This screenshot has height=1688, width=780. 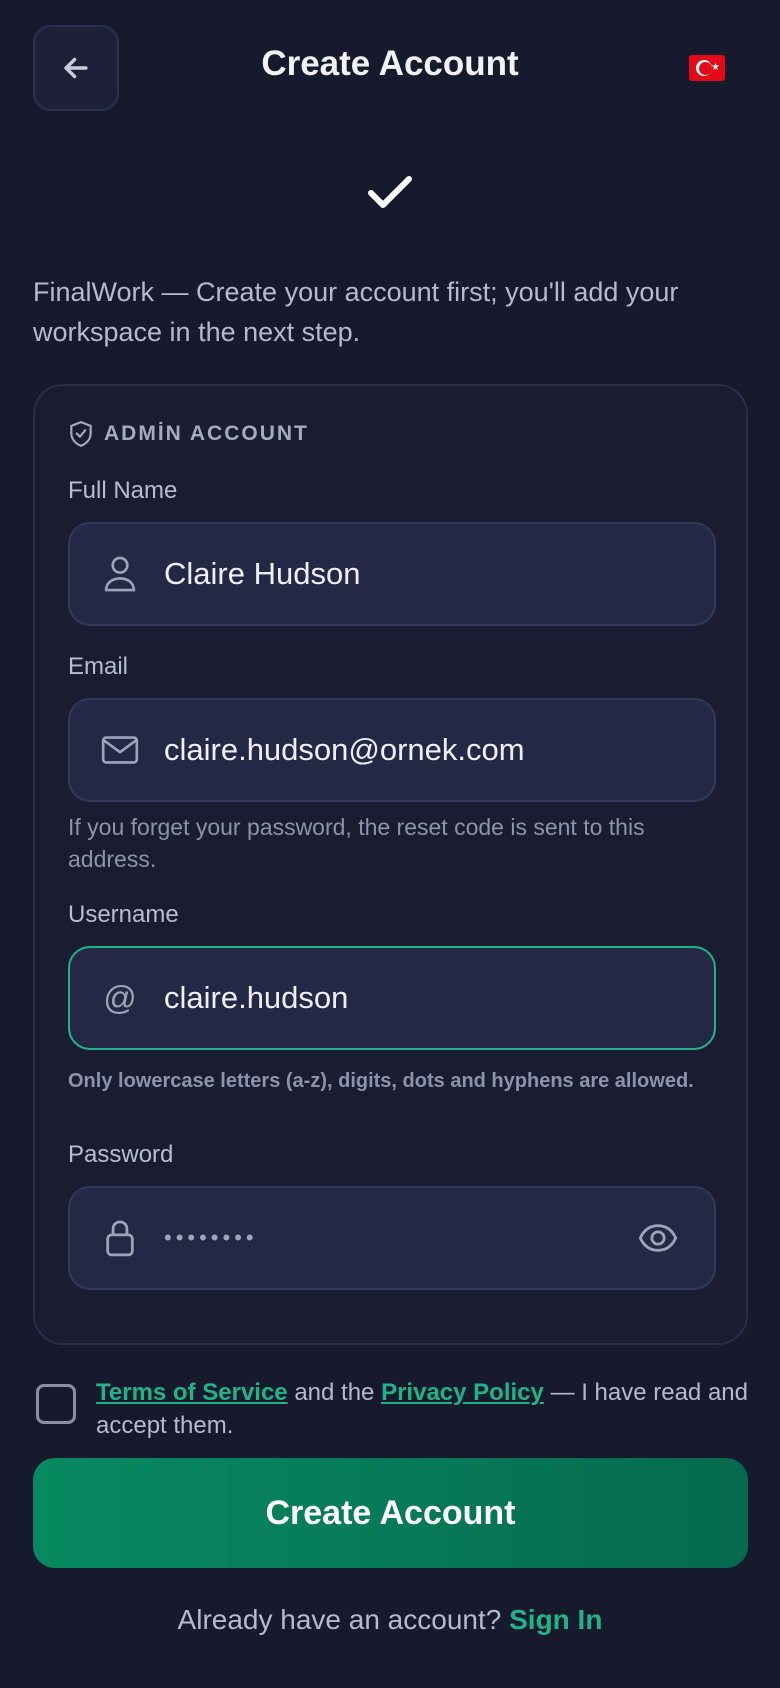 I want to click on sign-in-link: Sign In, so click(x=555, y=1619).